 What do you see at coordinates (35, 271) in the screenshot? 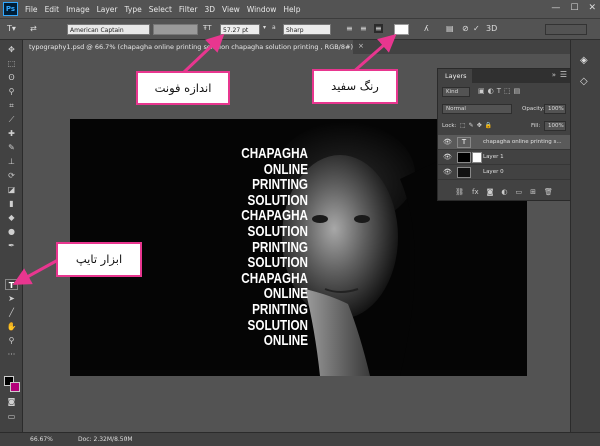
I see `type-tool-arrow` at bounding box center [35, 271].